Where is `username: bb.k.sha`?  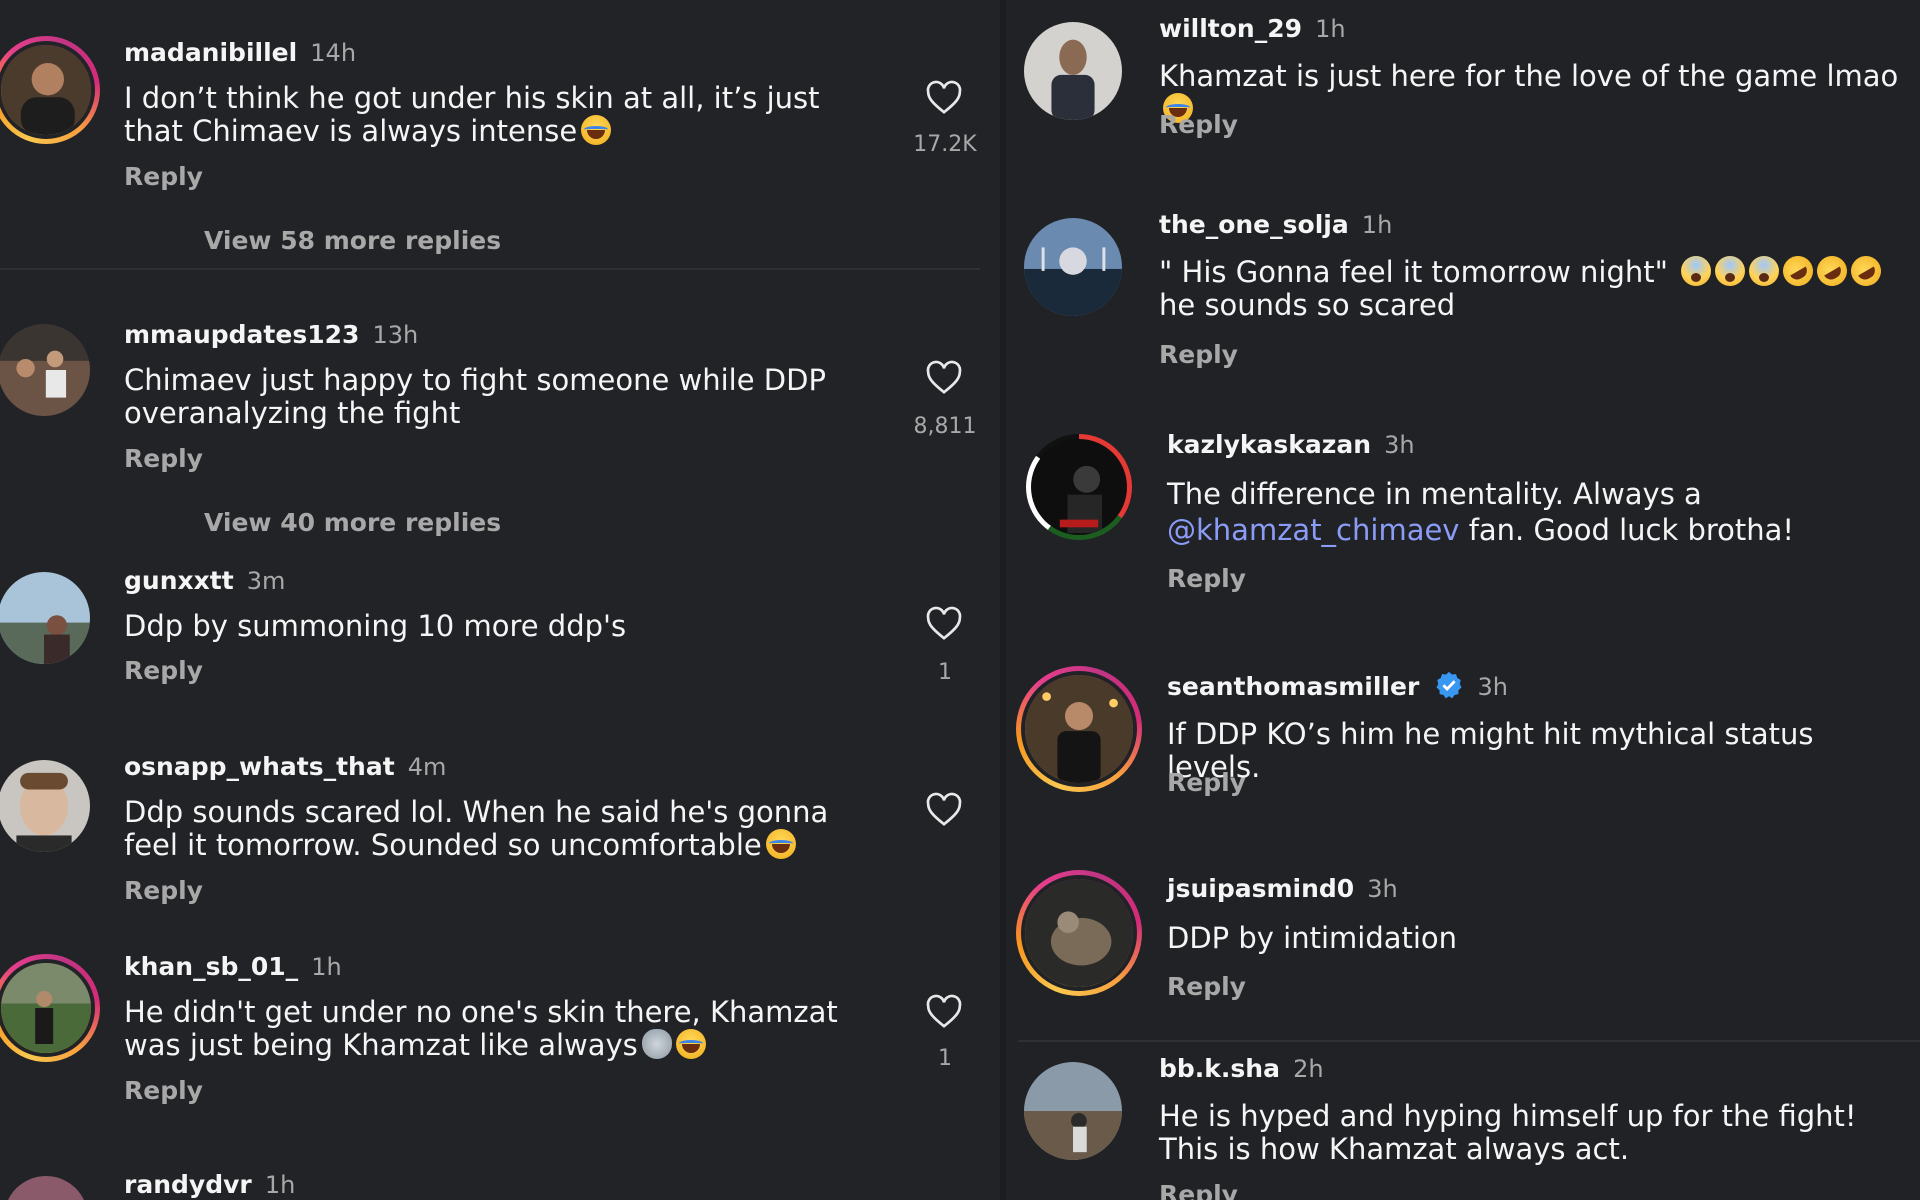
username: bb.k.sha is located at coordinates (1219, 1068).